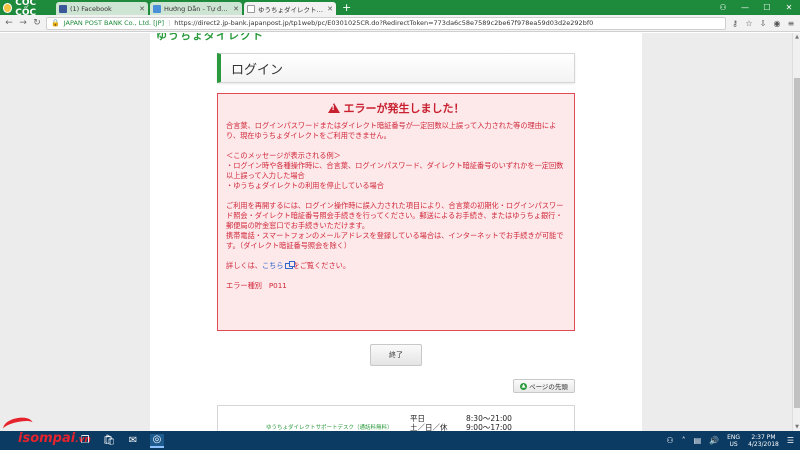 This screenshot has height=450, width=800. I want to click on star-icon: ☆, so click(749, 23).